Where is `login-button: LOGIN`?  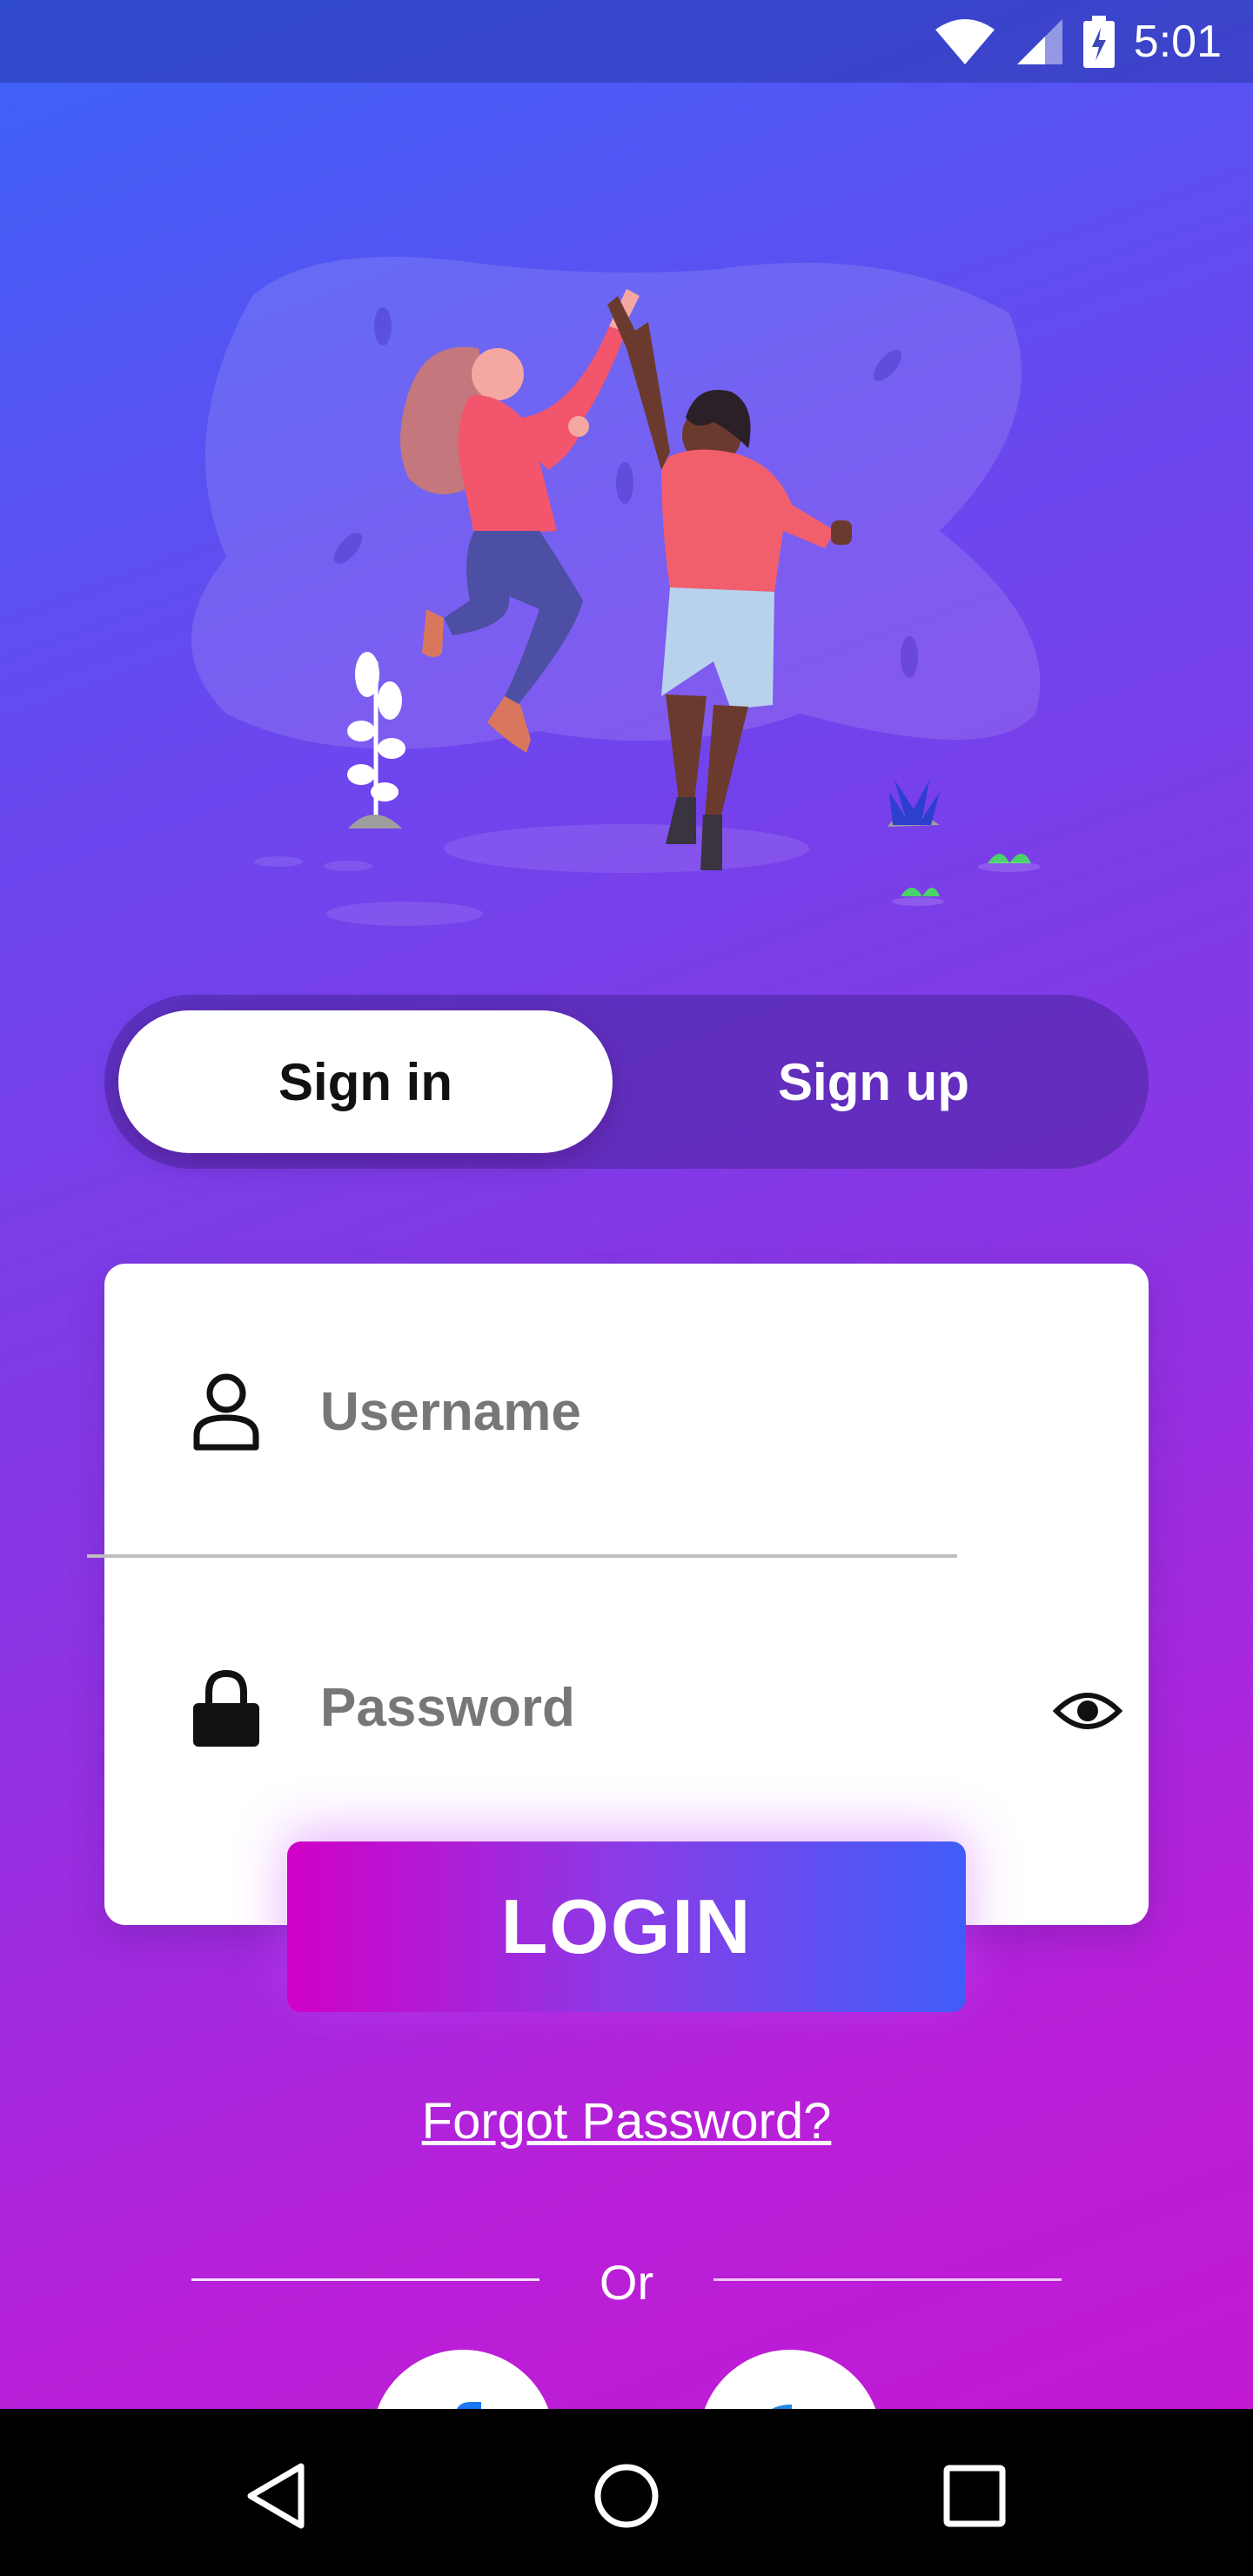
login-button: LOGIN is located at coordinates (626, 1926).